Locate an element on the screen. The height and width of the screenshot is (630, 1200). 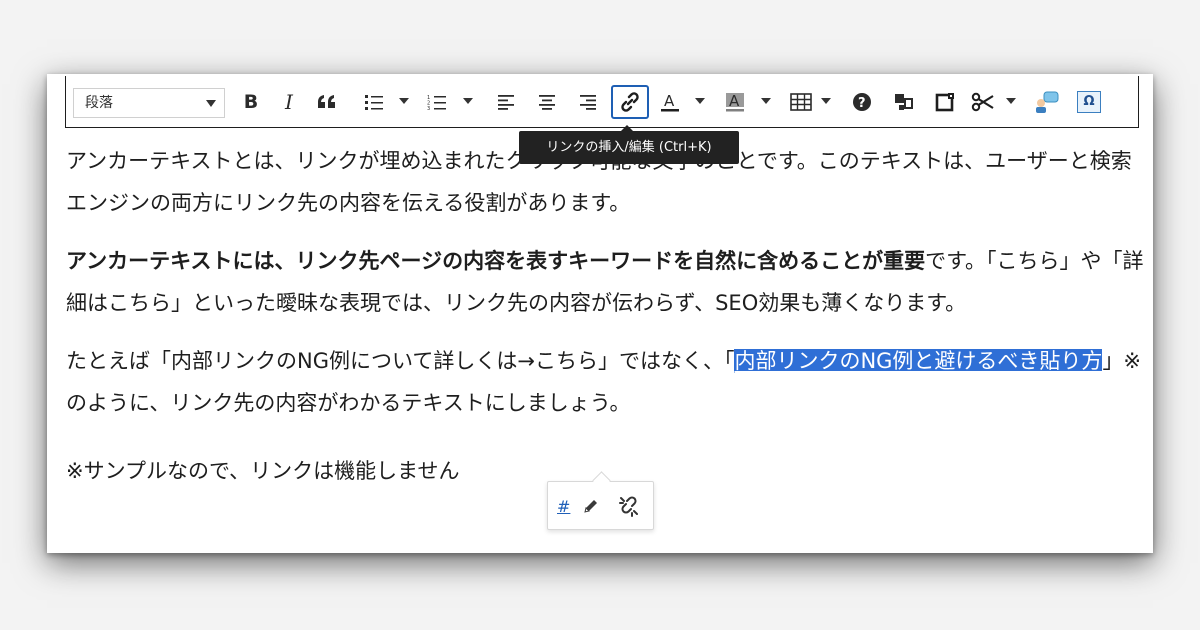
bullet-list-icon is located at coordinates (374, 102).